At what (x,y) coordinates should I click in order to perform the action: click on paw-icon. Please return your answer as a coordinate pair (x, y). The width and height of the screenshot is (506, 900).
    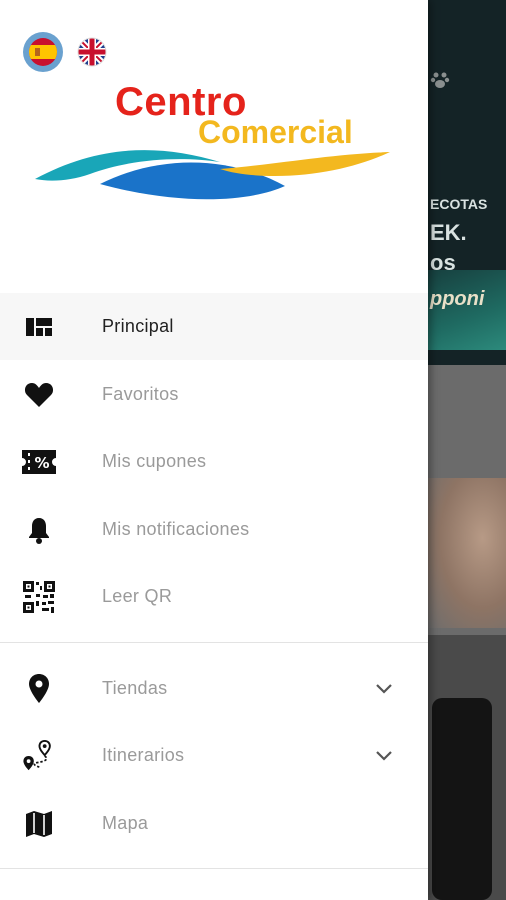
    Looking at the image, I should click on (440, 80).